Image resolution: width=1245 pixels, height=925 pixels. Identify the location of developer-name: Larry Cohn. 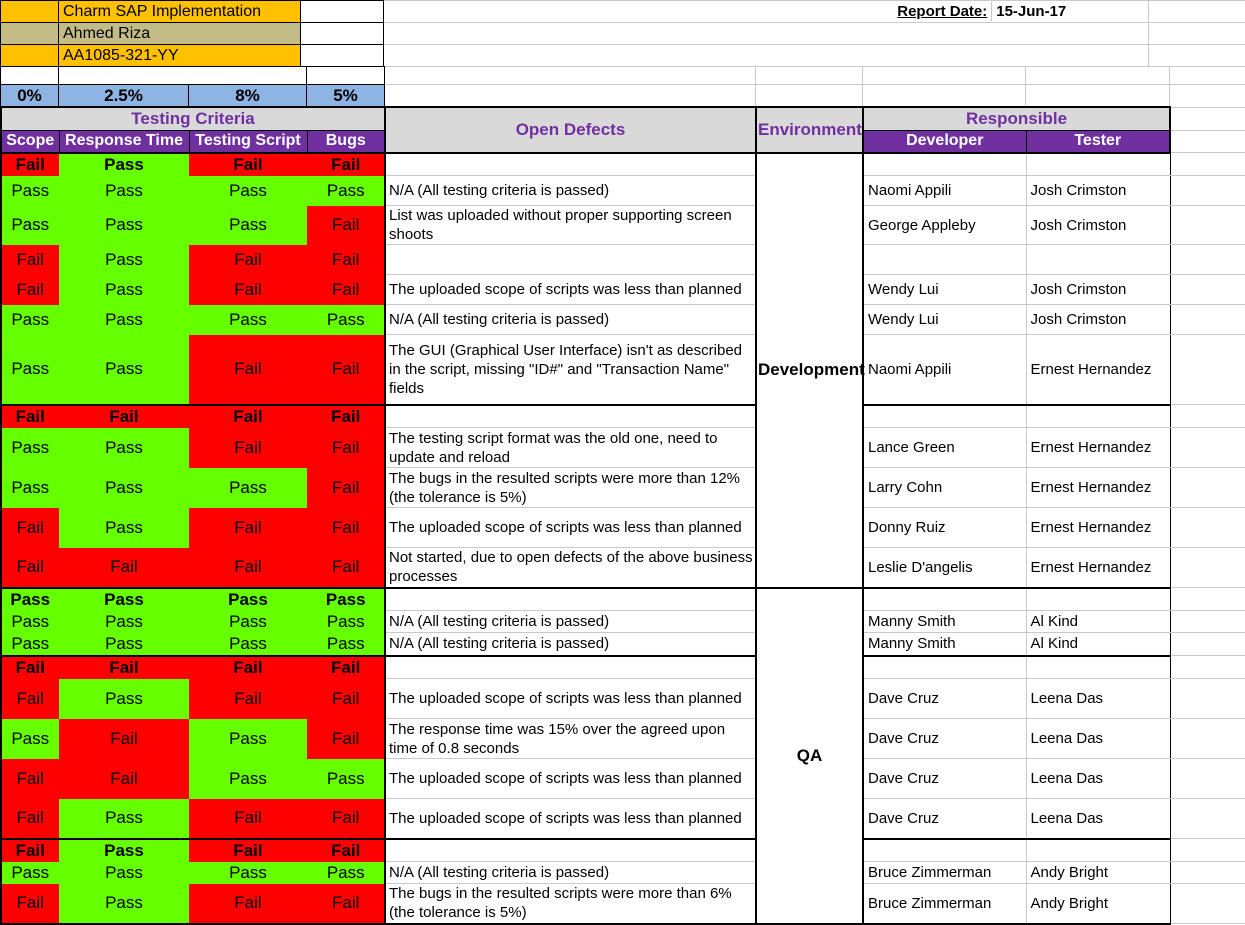
(944, 488).